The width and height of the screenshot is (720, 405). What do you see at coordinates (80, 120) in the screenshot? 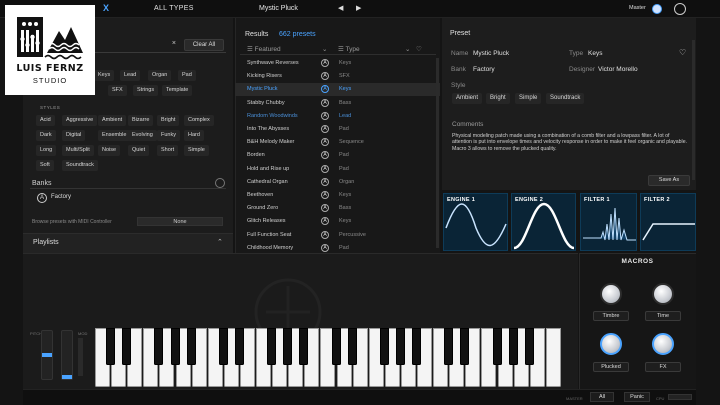
I see `style-chip-aggressive: Aggressive` at bounding box center [80, 120].